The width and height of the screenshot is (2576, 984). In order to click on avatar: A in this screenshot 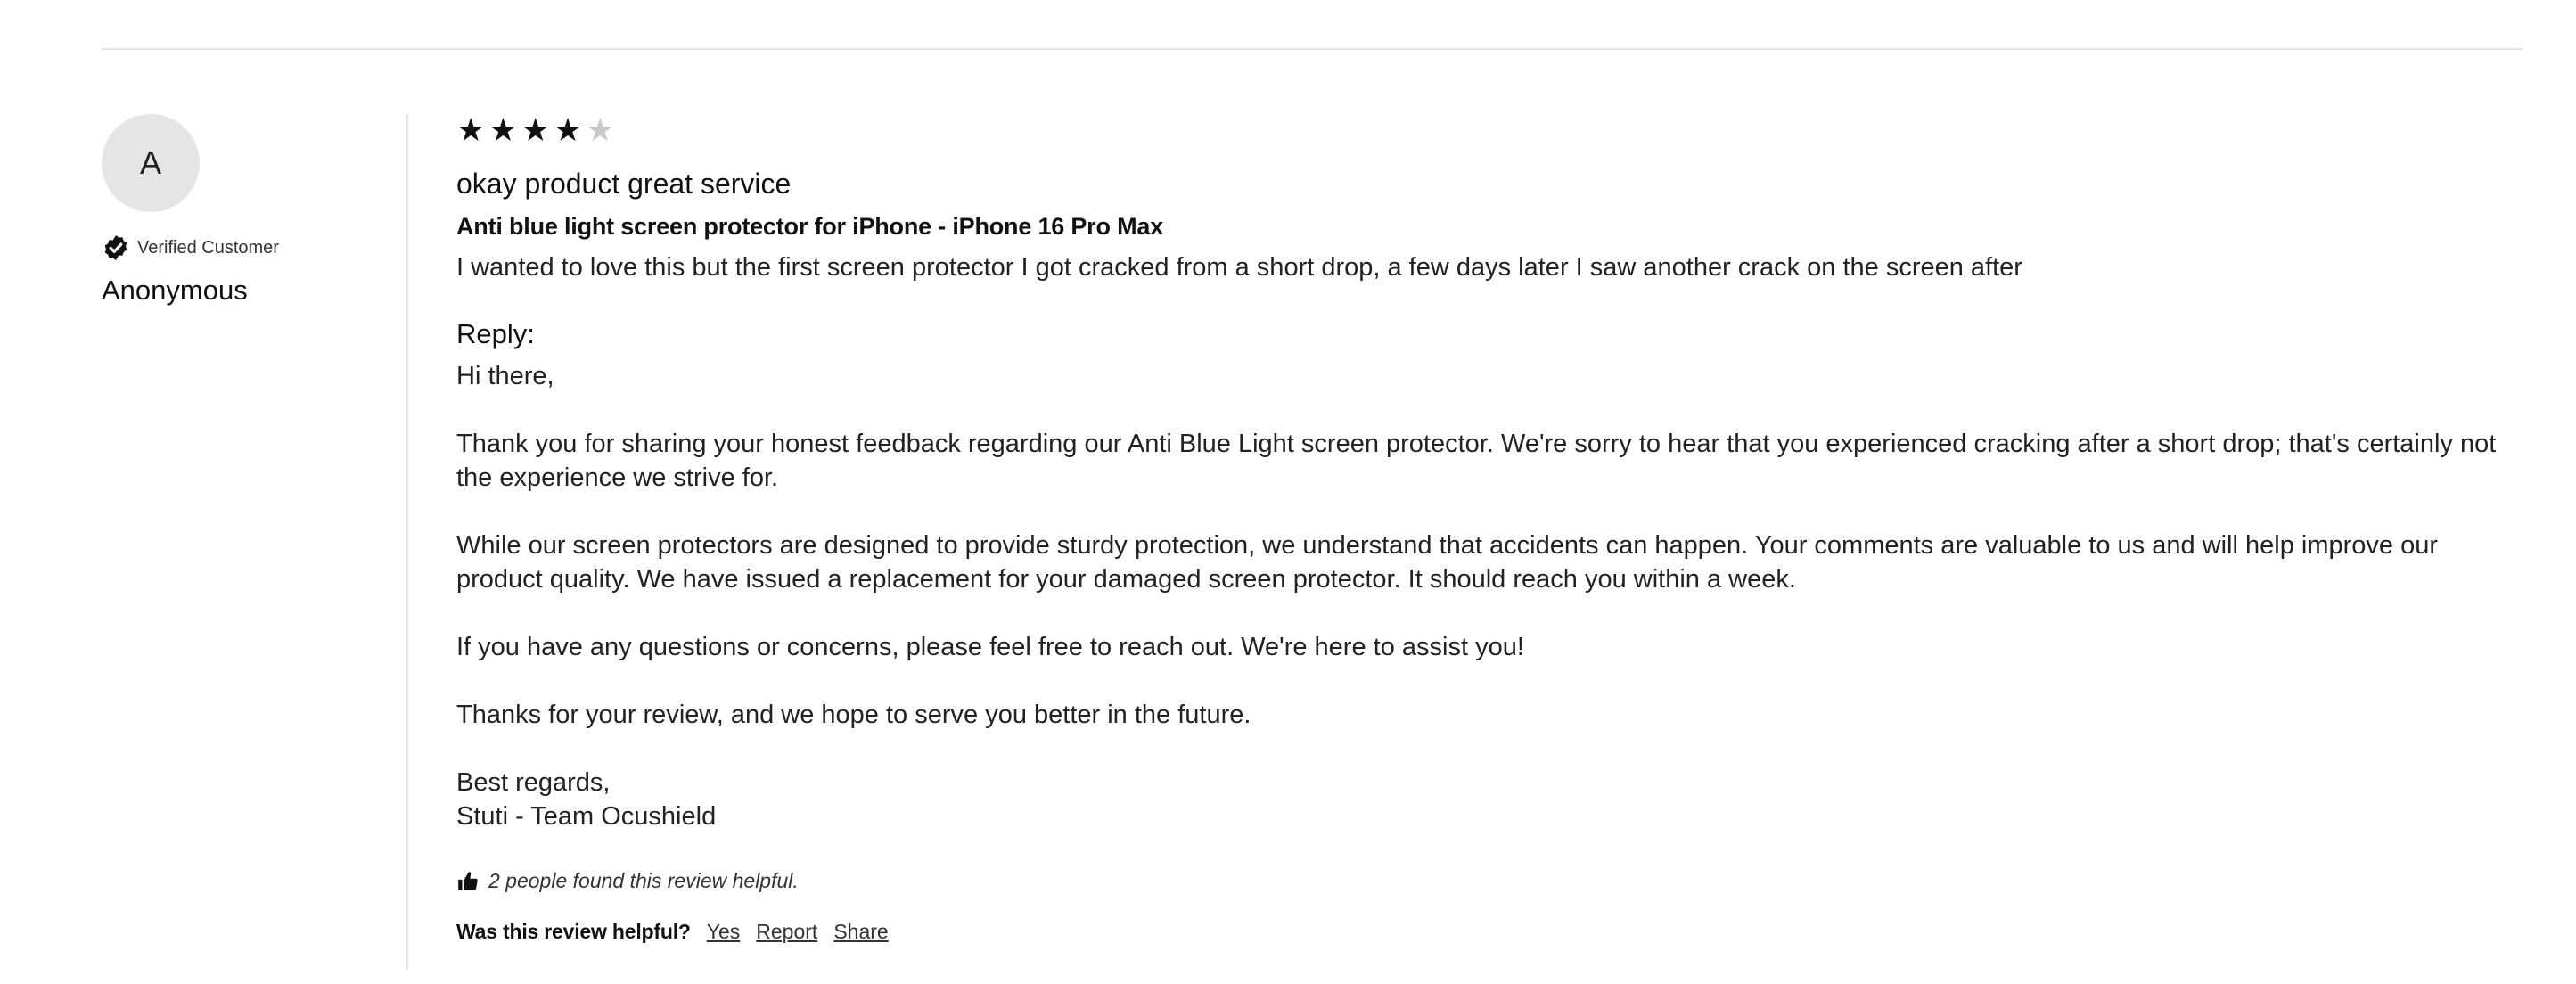, I will do `click(151, 163)`.